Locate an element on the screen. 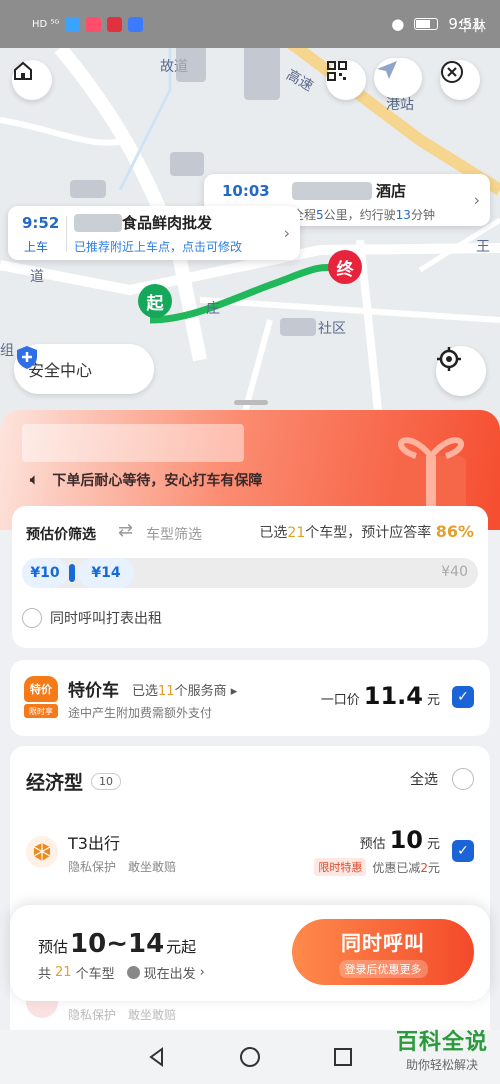 Image resolution: width=500 pixels, height=1084 pixels. safety-notice: 🔈︎ 下单后耐心等待，安心打车有保障 is located at coordinates (146, 480).